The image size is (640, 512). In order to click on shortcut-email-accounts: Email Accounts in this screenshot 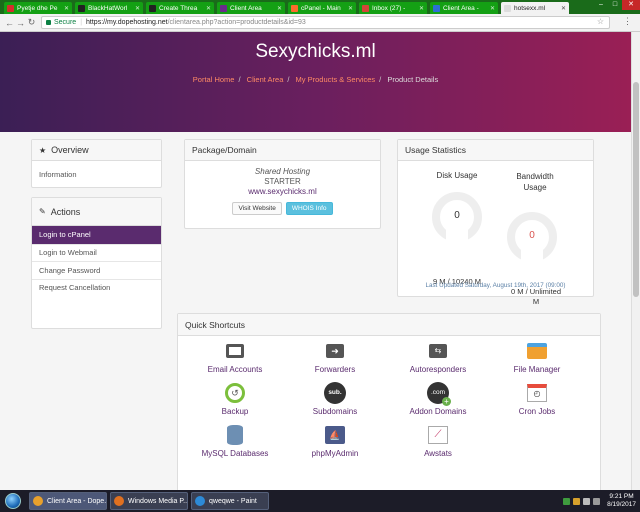, I will do `click(235, 357)`.